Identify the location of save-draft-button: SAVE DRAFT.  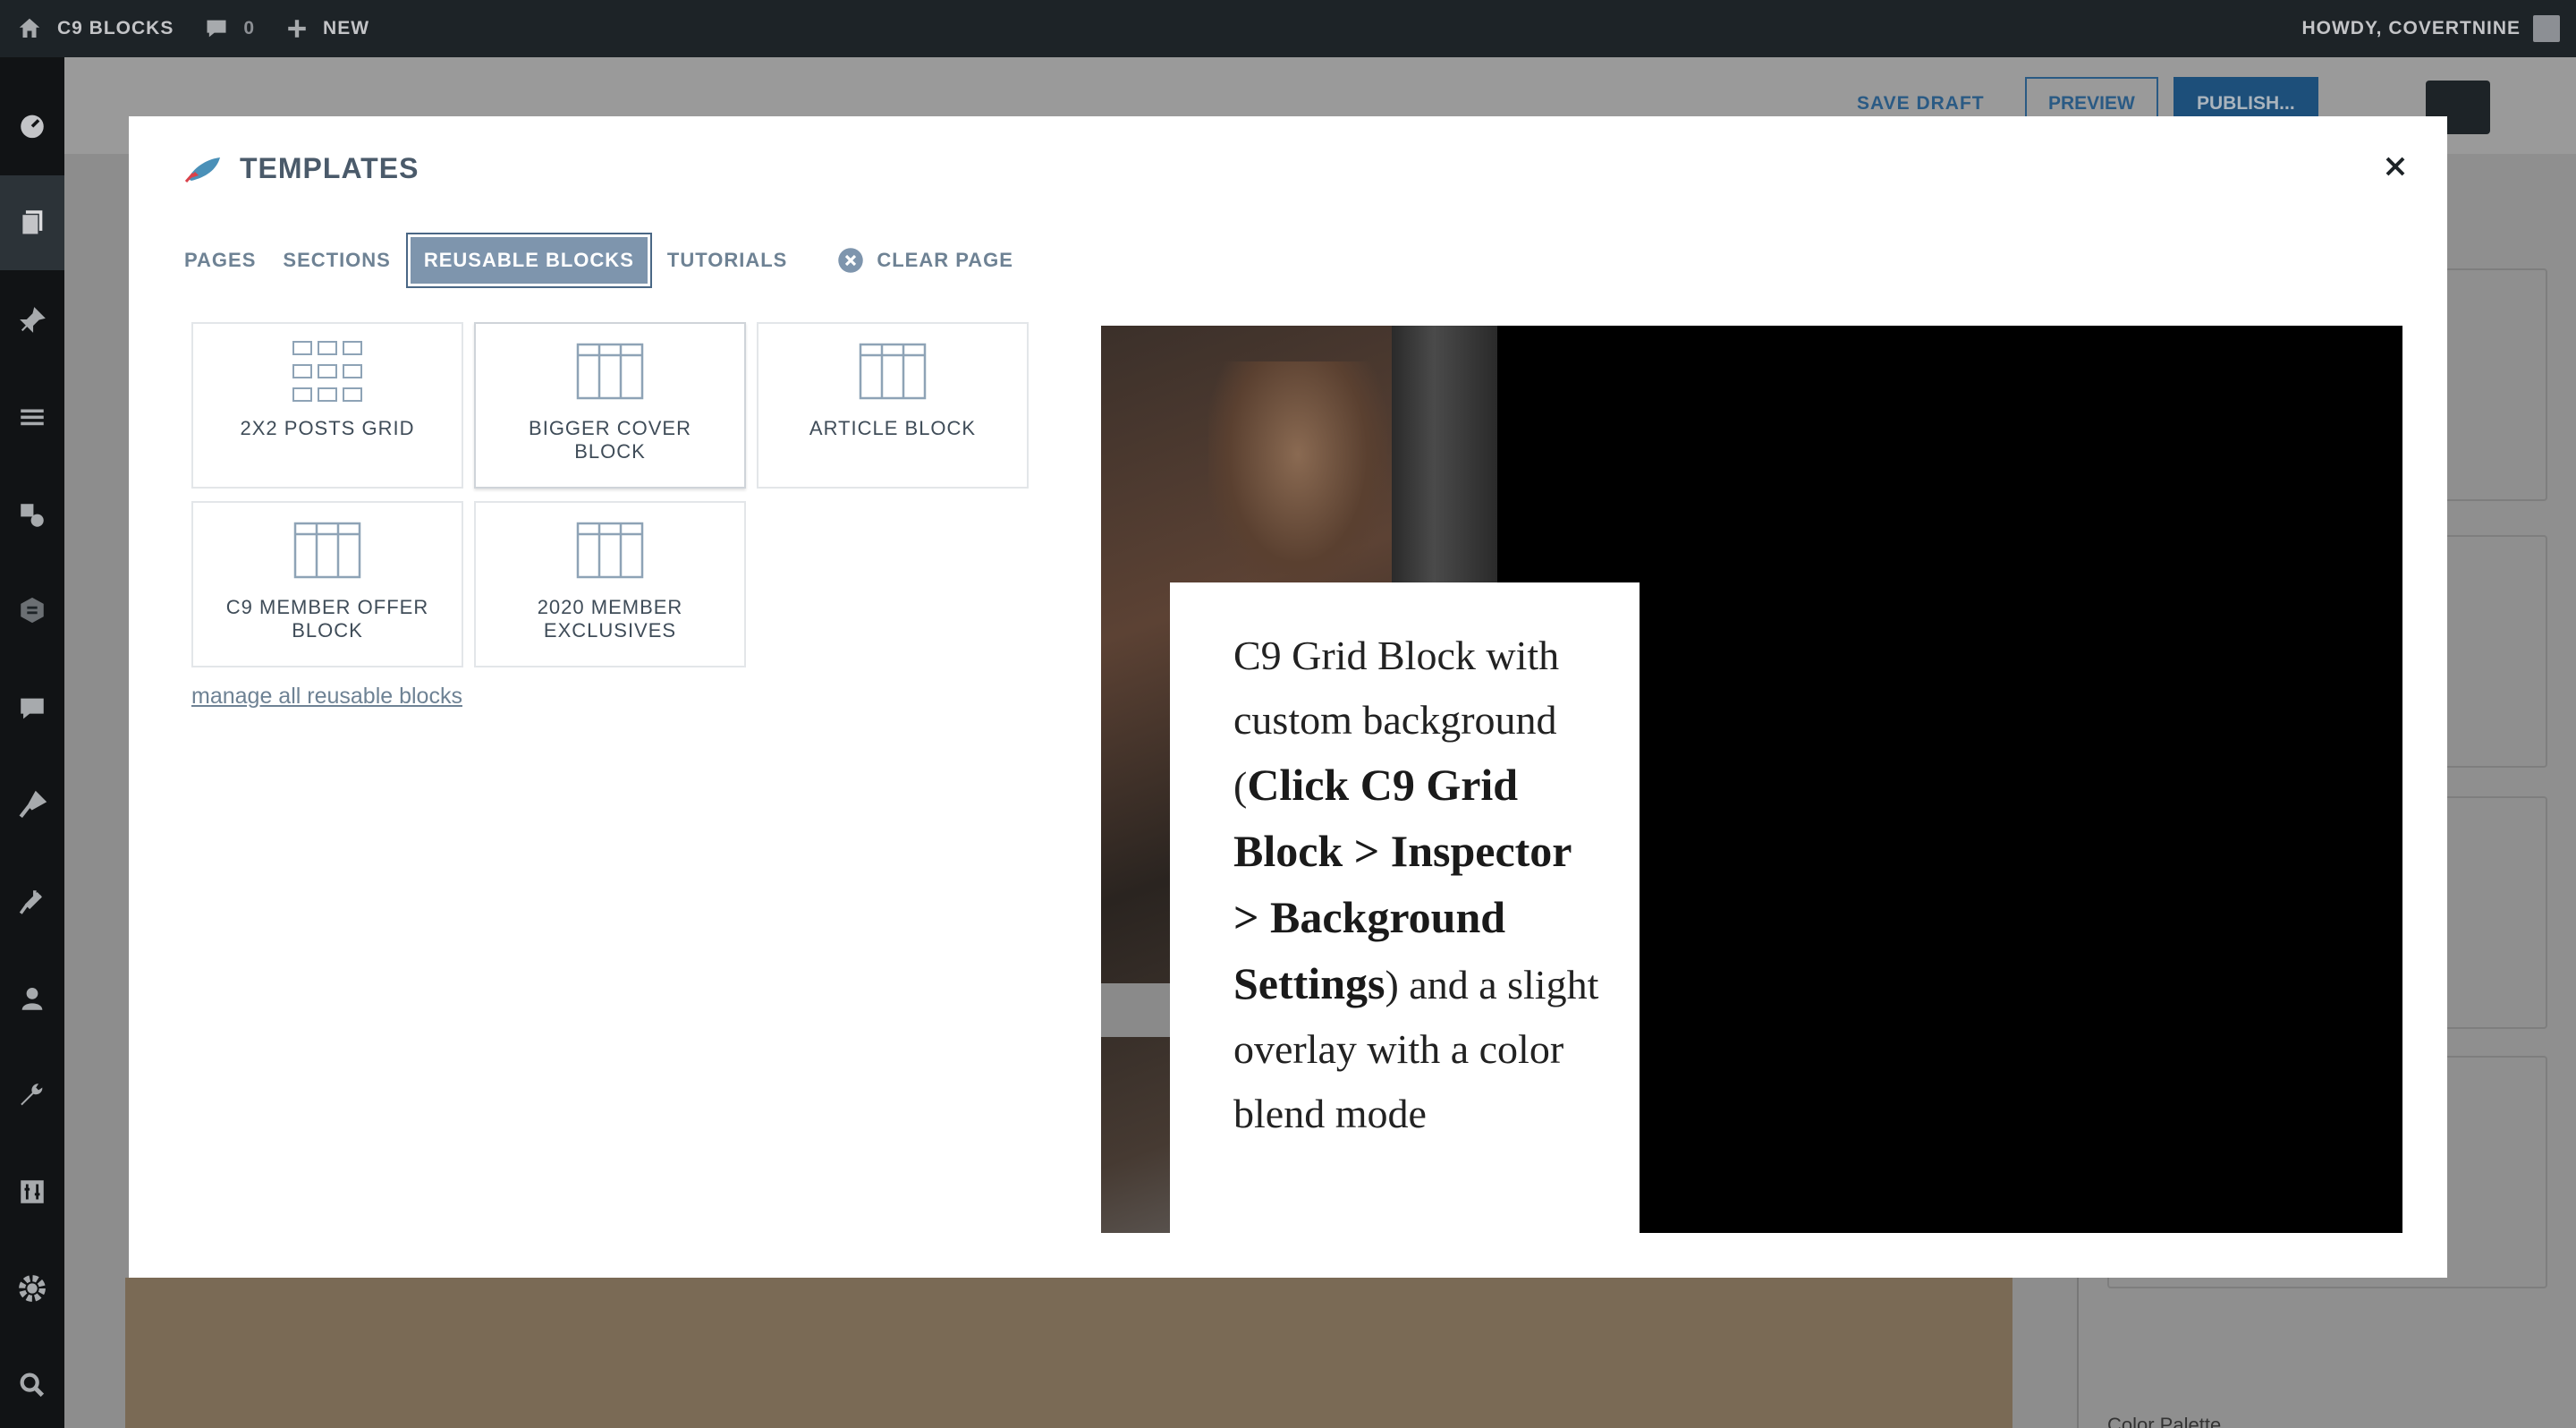
(1921, 104).